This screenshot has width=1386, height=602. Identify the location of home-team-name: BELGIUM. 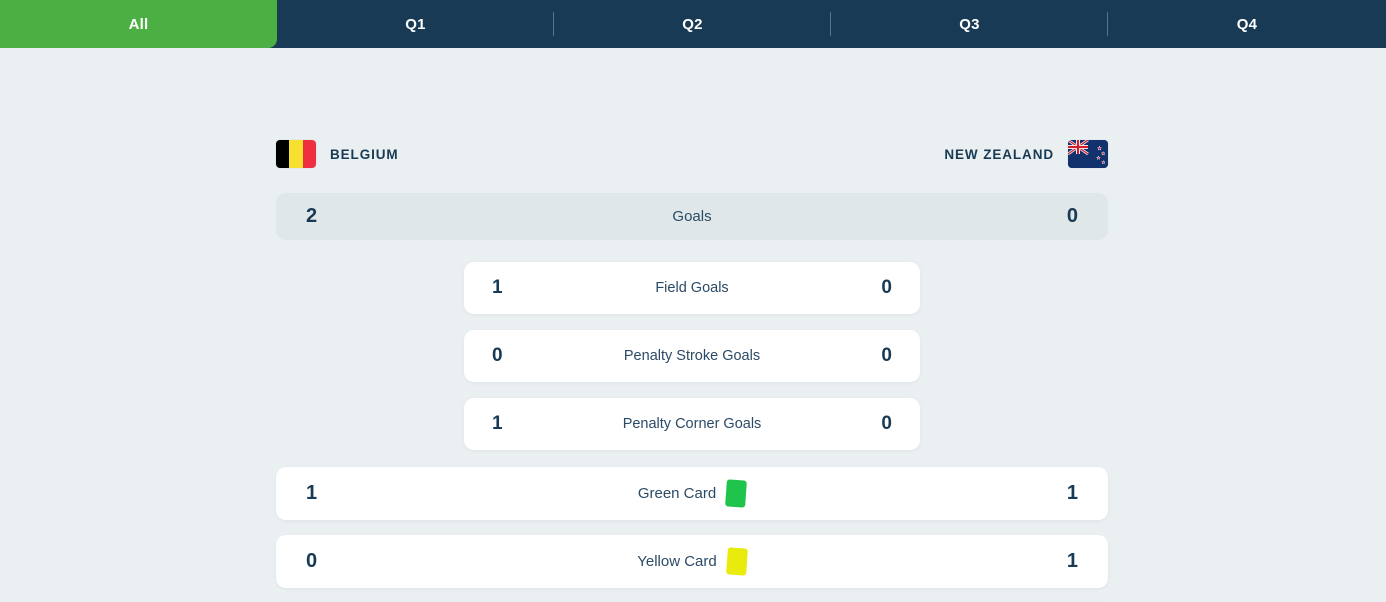
(364, 154).